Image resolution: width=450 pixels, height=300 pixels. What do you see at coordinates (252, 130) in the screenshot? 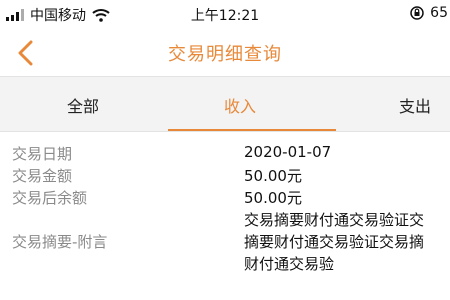
I see `active-tab-indicator` at bounding box center [252, 130].